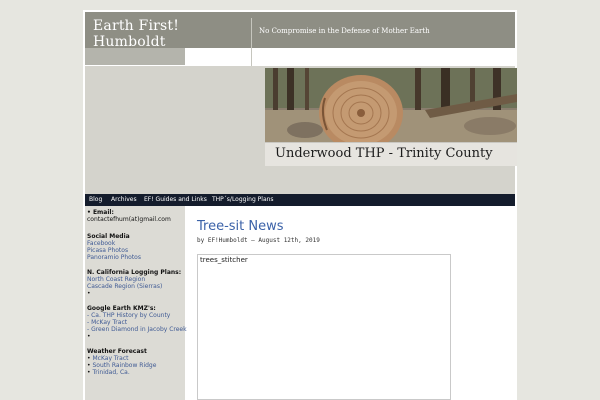  Describe the element at coordinates (124, 200) in the screenshot. I see `nav-item-archives: Archives` at that location.